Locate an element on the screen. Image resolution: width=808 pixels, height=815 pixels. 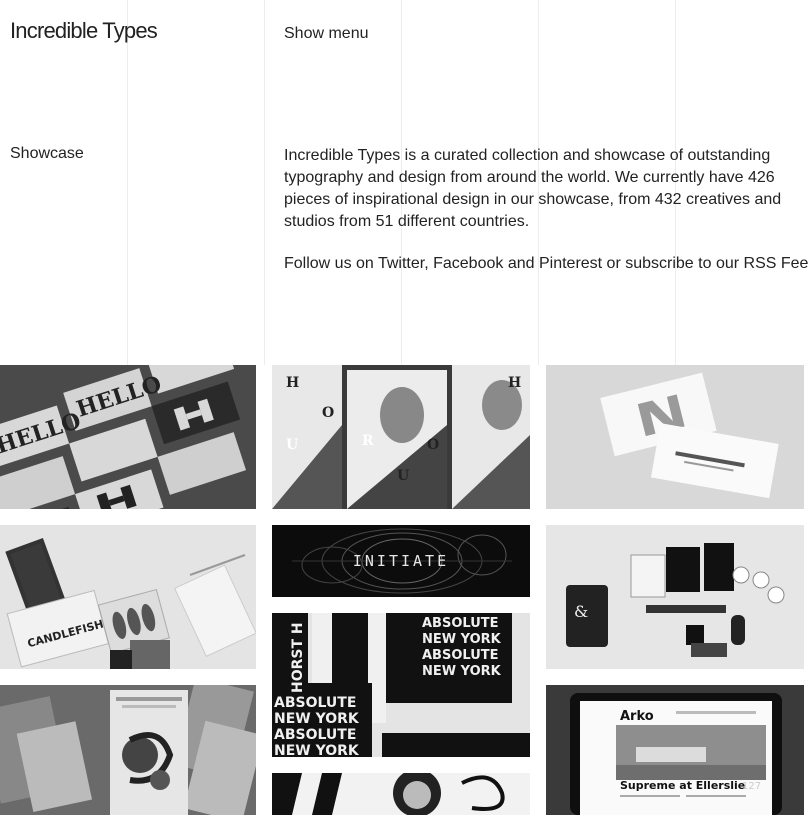
rss-feed-link: RSS Feed is located at coordinates (776, 263).